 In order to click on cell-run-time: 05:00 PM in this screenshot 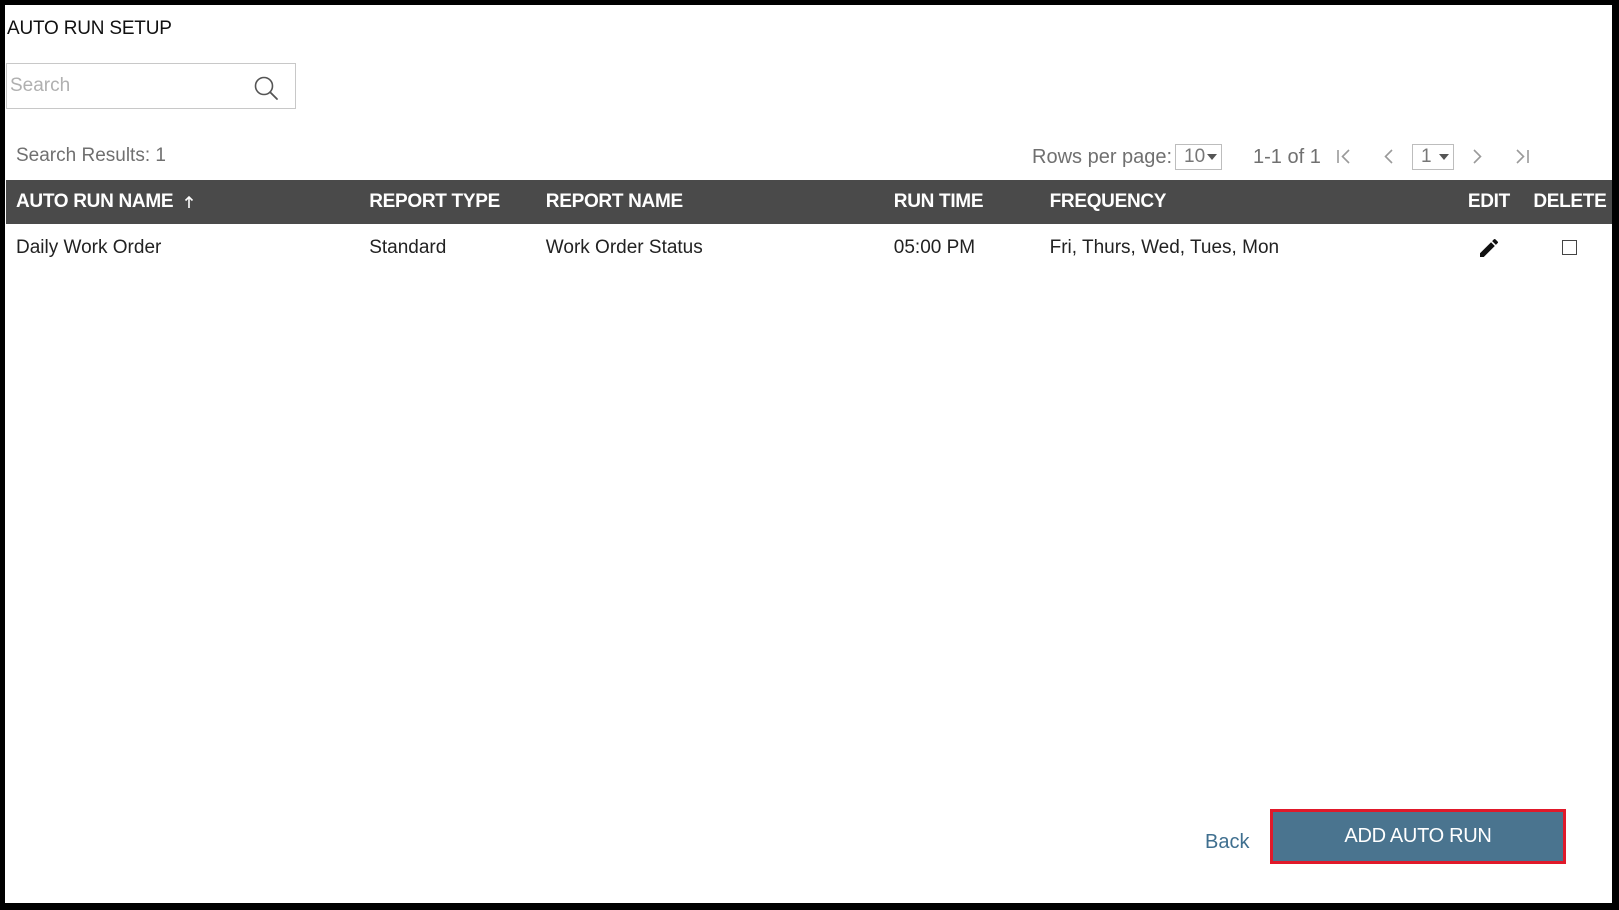, I will do `click(934, 247)`.